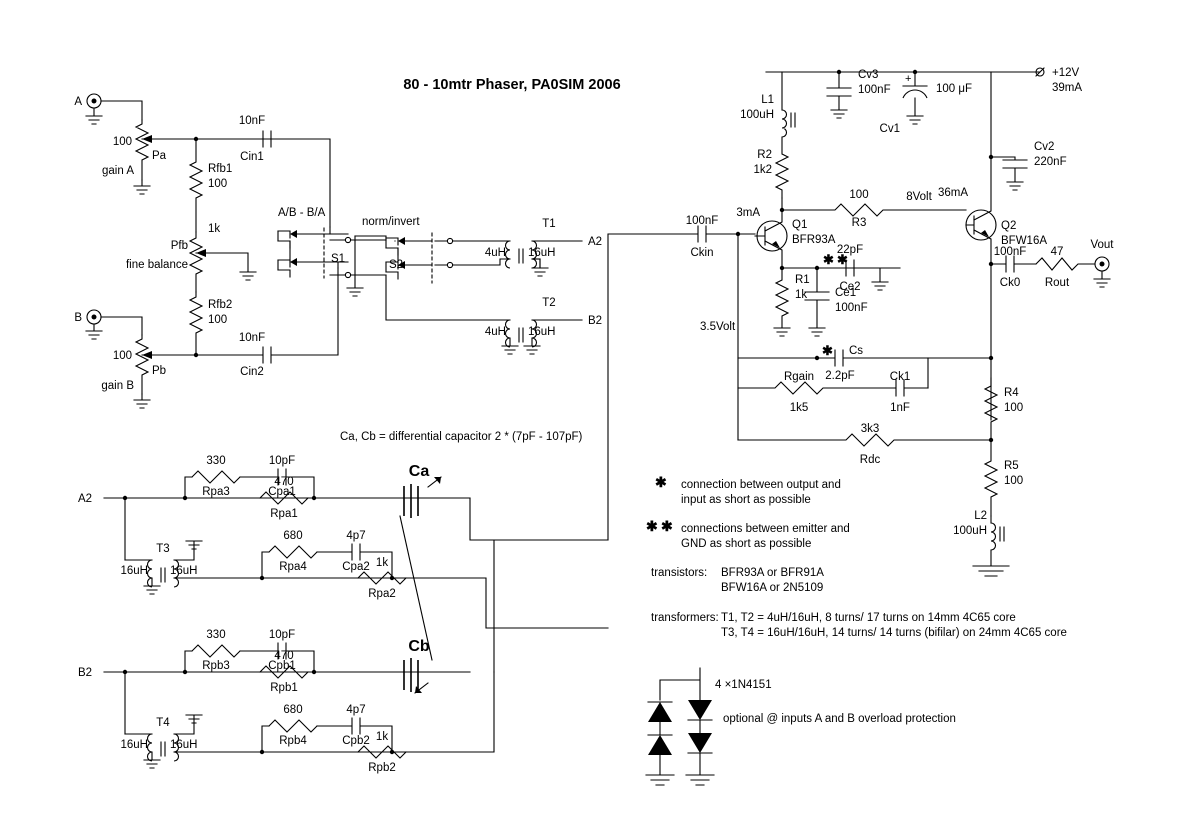 This screenshot has height=815, width=1204. Describe the element at coordinates (293, 552) in the screenshot. I see `resistor-rpa4` at that location.